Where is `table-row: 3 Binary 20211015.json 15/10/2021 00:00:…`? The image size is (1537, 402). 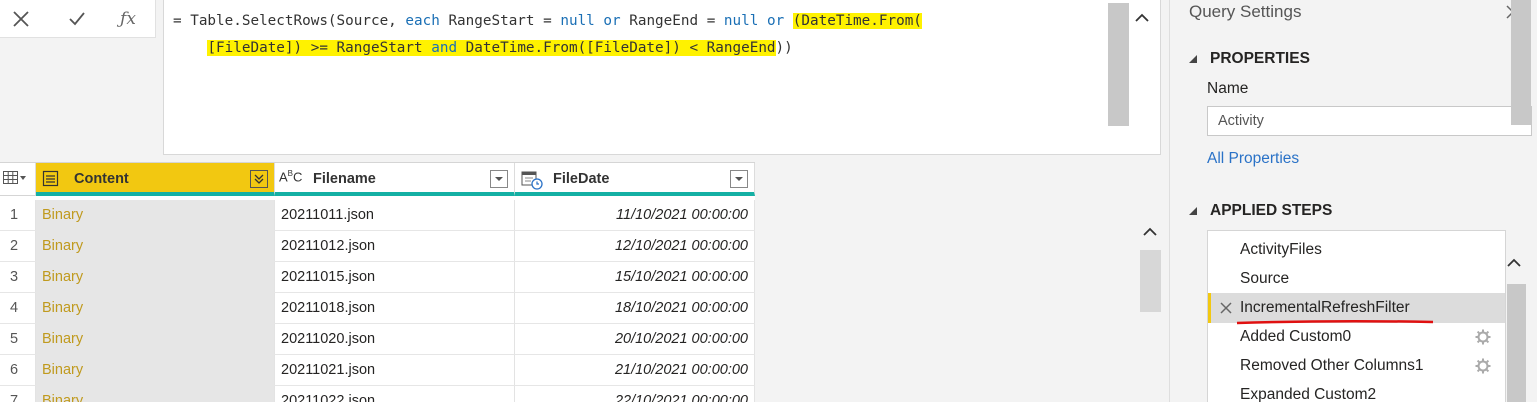
table-row: 3 Binary 20211015.json 15/10/2021 00:00:… is located at coordinates (377, 277).